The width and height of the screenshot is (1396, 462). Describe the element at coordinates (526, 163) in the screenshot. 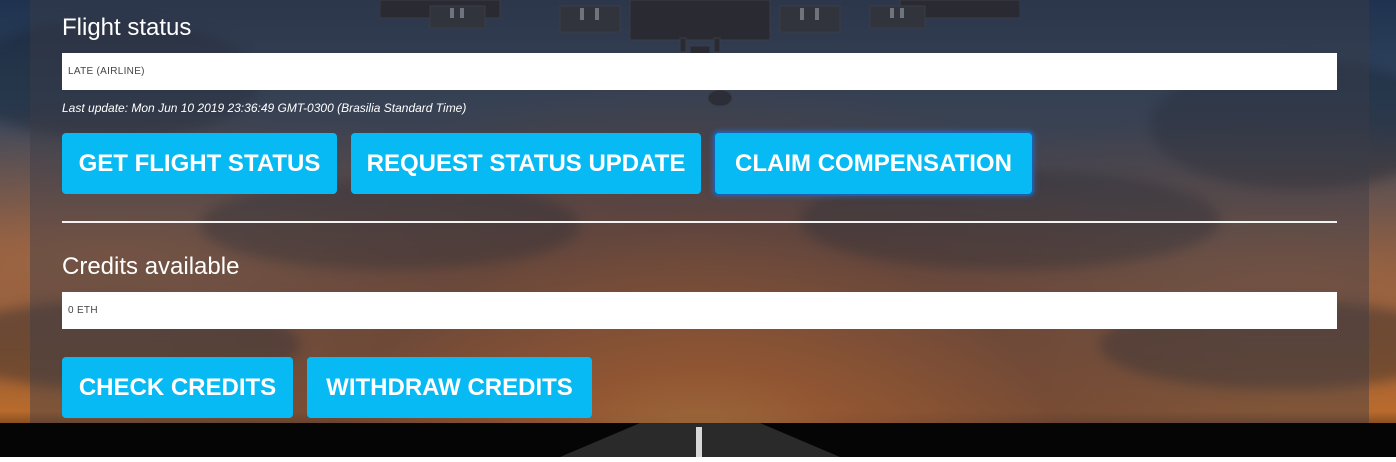

I see `request-status-update-button: REQUEST STATUS UPDATE` at that location.